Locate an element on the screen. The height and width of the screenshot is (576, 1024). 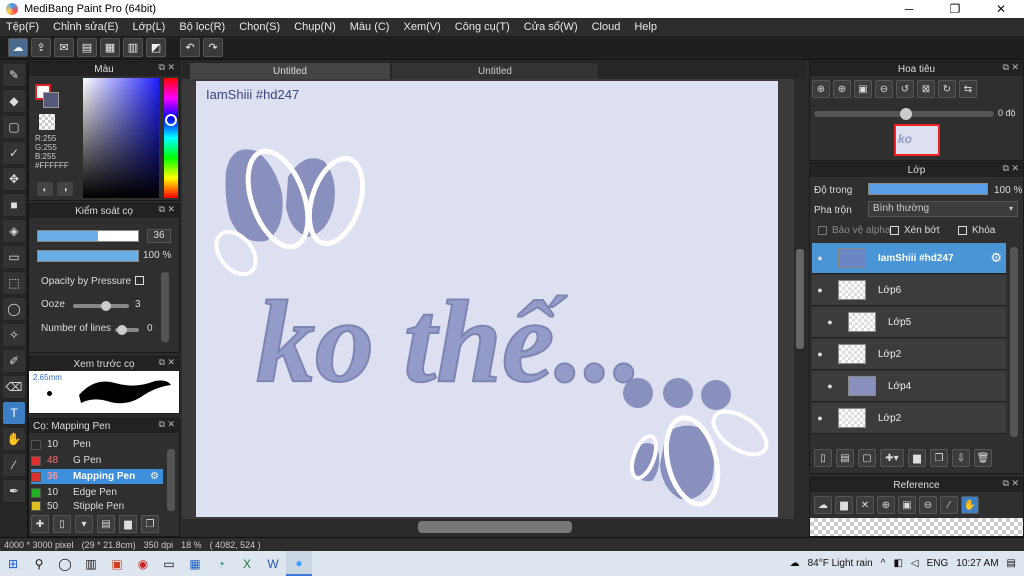
menu-select: Chọn(S) is located at coordinates (259, 27).